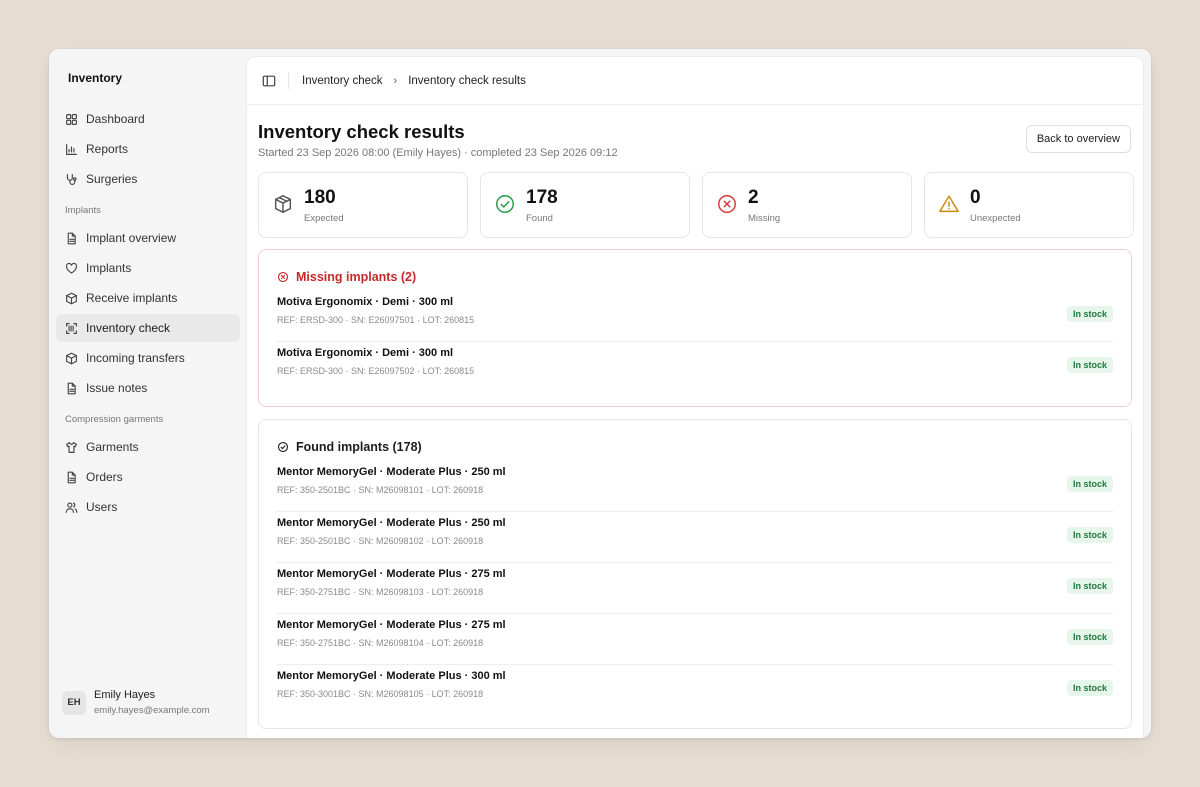 The height and width of the screenshot is (787, 1200). What do you see at coordinates (112, 179) in the screenshot?
I see `sidebar-item-label: Surgeries` at bounding box center [112, 179].